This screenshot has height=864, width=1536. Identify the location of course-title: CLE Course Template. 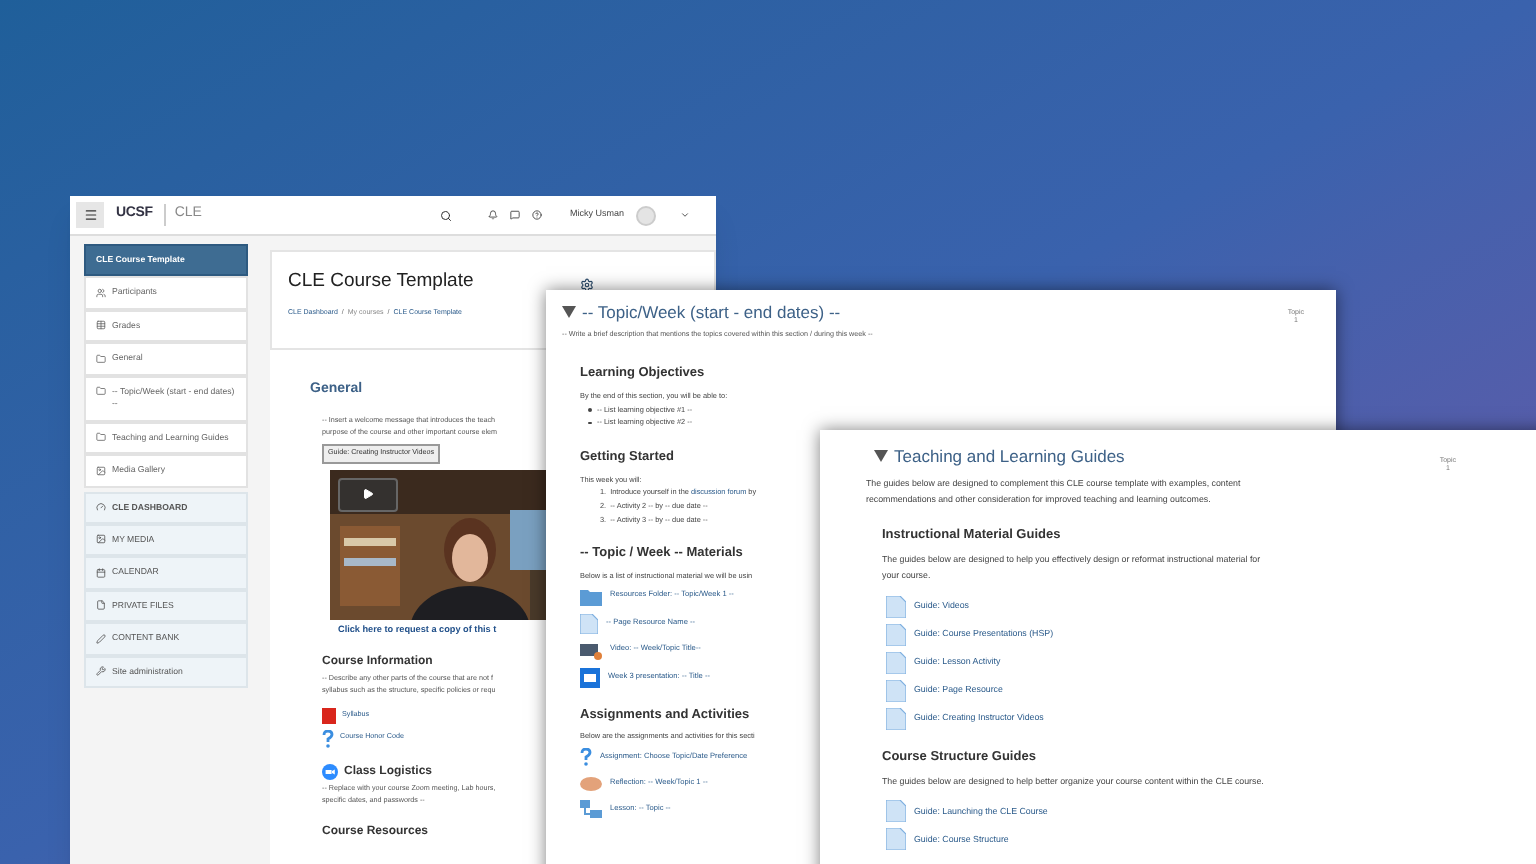
(381, 282).